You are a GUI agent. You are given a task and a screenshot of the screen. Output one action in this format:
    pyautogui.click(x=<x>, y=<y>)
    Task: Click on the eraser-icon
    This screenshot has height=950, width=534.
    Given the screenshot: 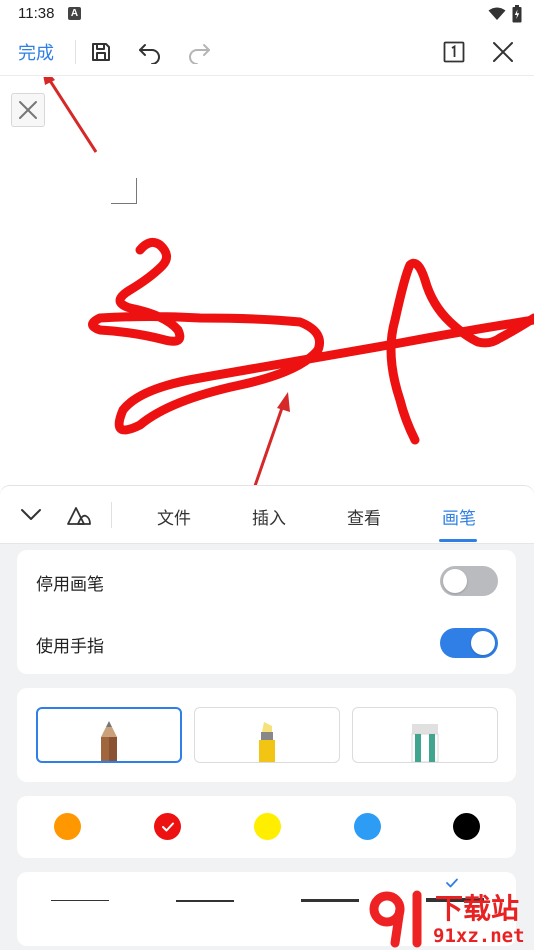 What is the action you would take?
    pyautogui.click(x=425, y=743)
    